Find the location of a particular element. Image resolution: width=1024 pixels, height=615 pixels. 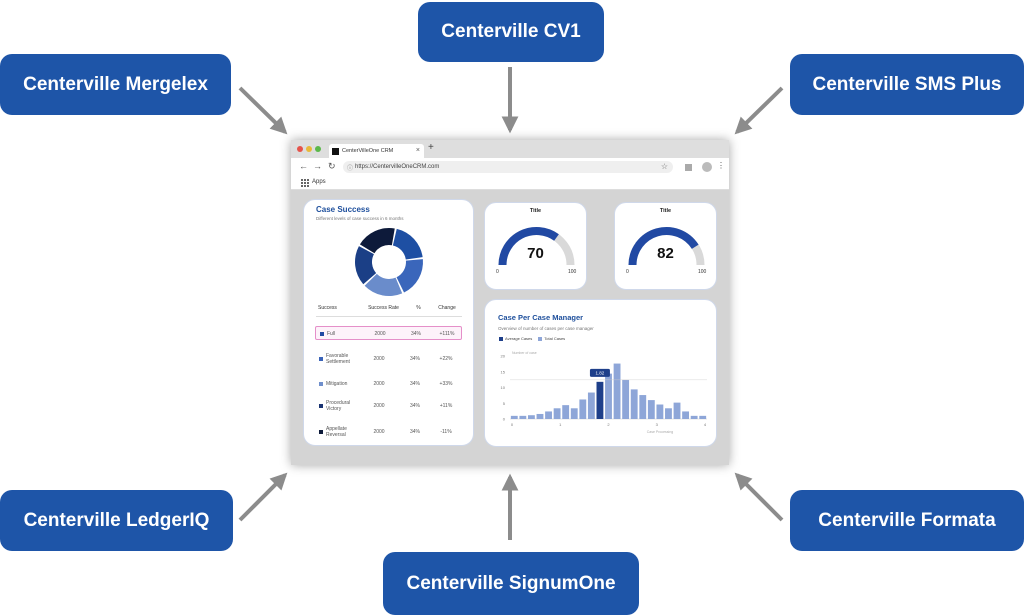

minimize-window-dot is located at coordinates (309, 149).